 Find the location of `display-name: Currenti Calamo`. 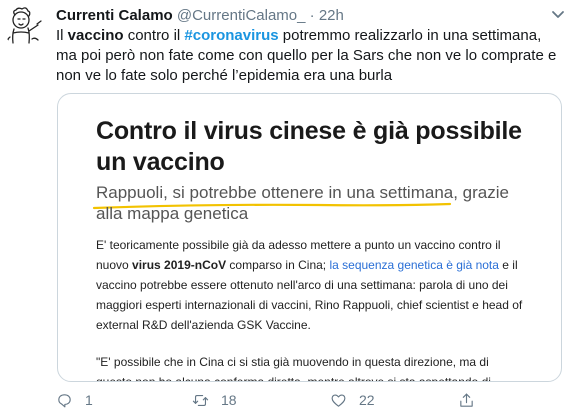

display-name: Currenti Calamo is located at coordinates (114, 15).